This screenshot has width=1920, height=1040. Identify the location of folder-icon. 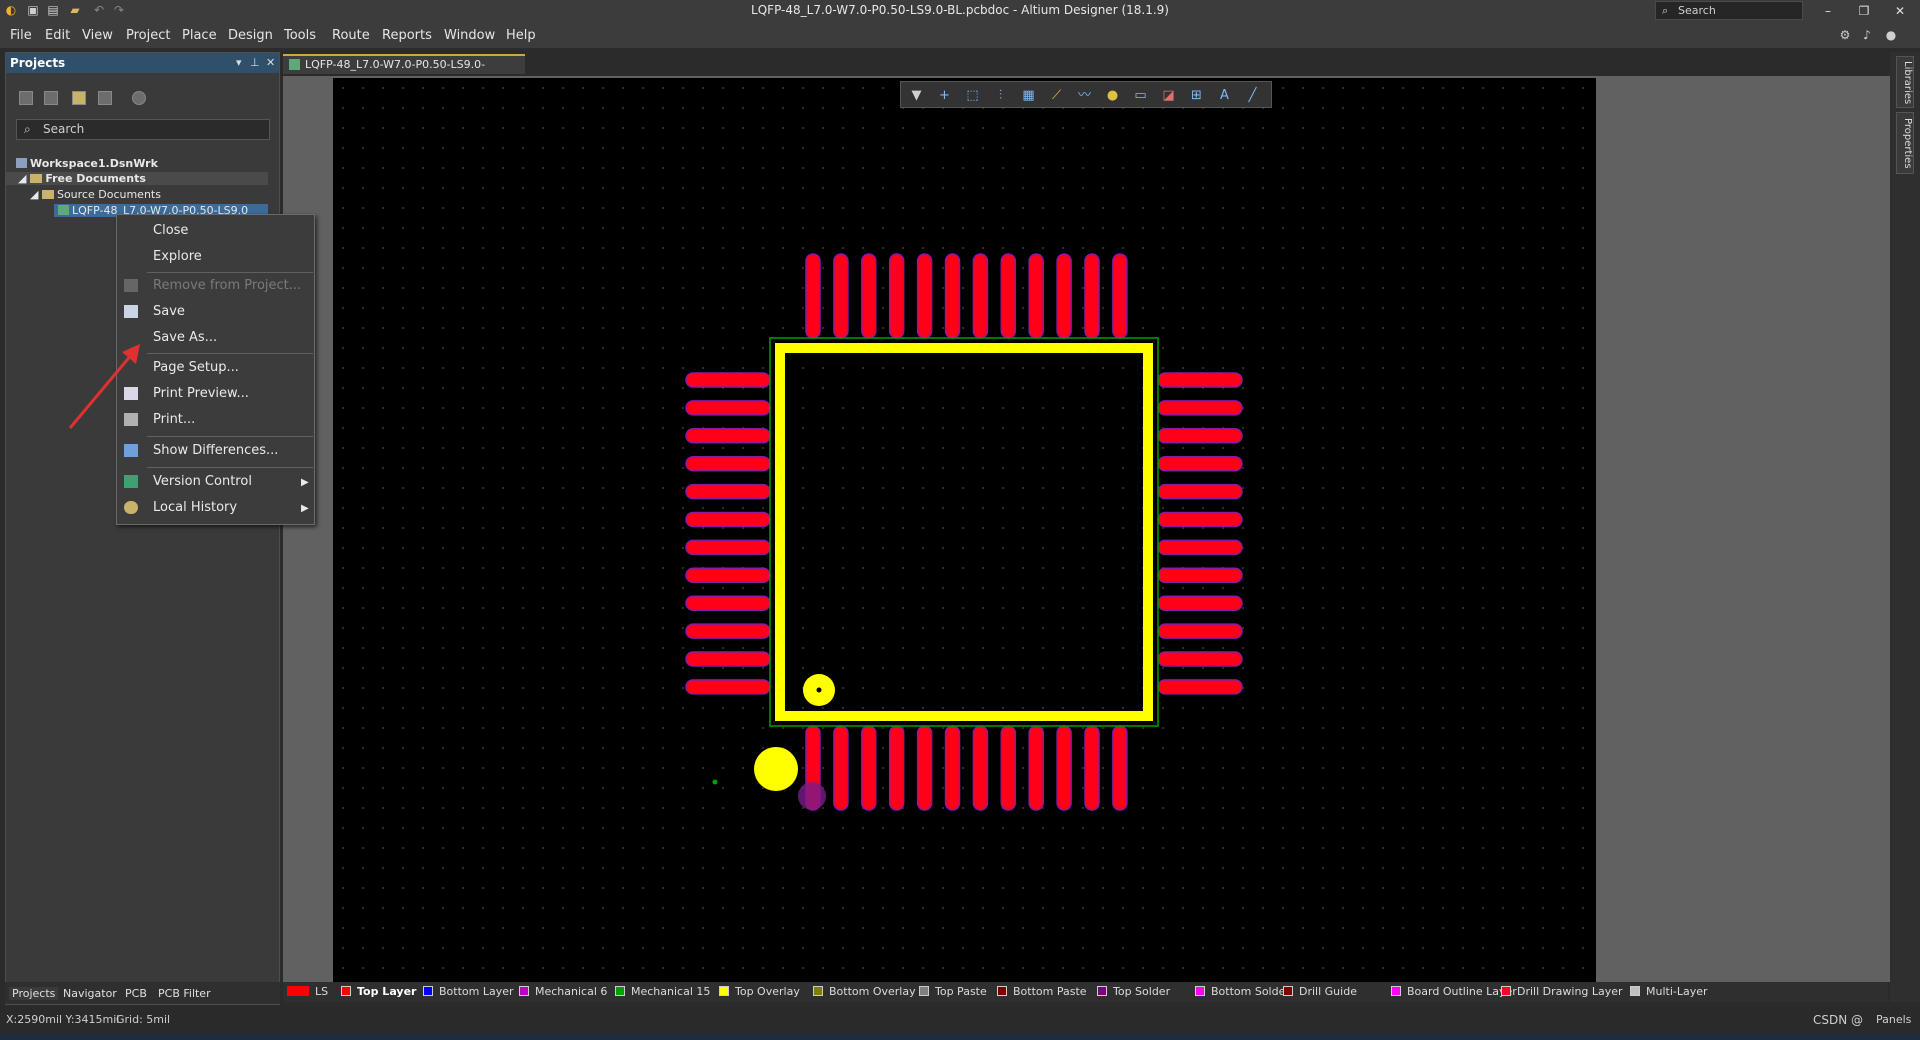
(47, 194).